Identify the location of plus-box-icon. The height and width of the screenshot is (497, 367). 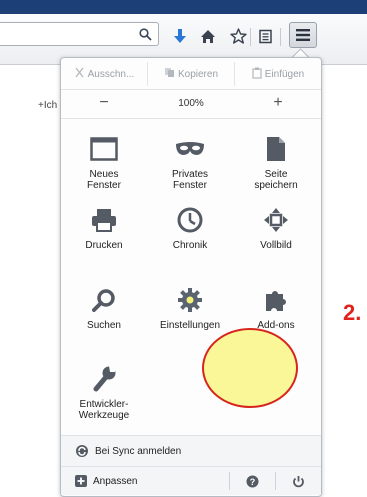
(81, 481).